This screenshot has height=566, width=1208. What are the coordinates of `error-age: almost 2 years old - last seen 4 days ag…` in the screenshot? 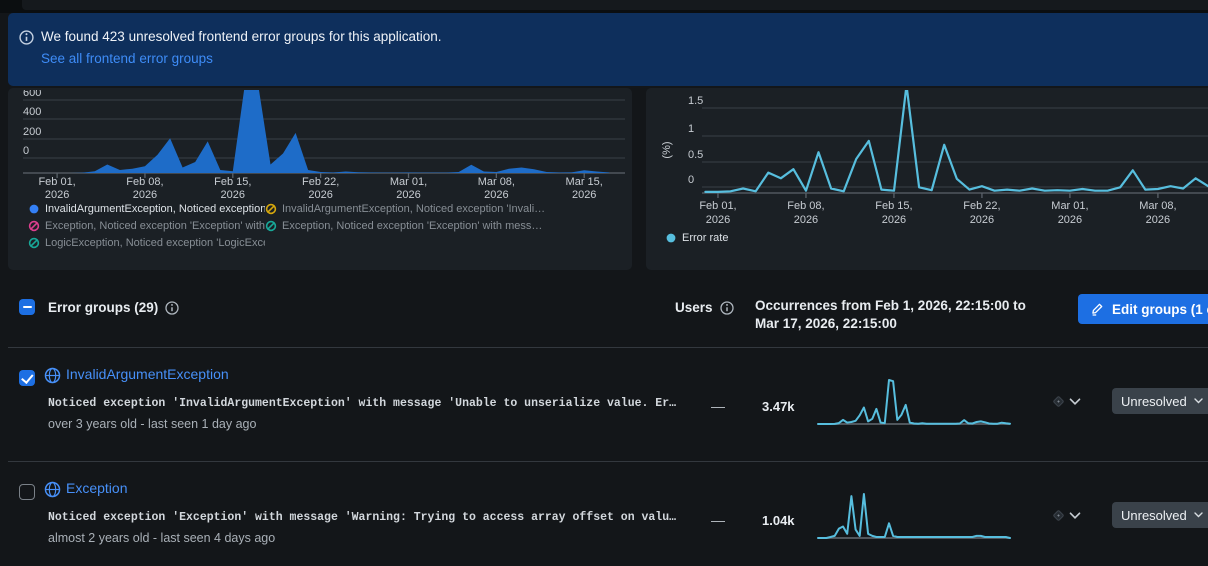 It's located at (162, 538).